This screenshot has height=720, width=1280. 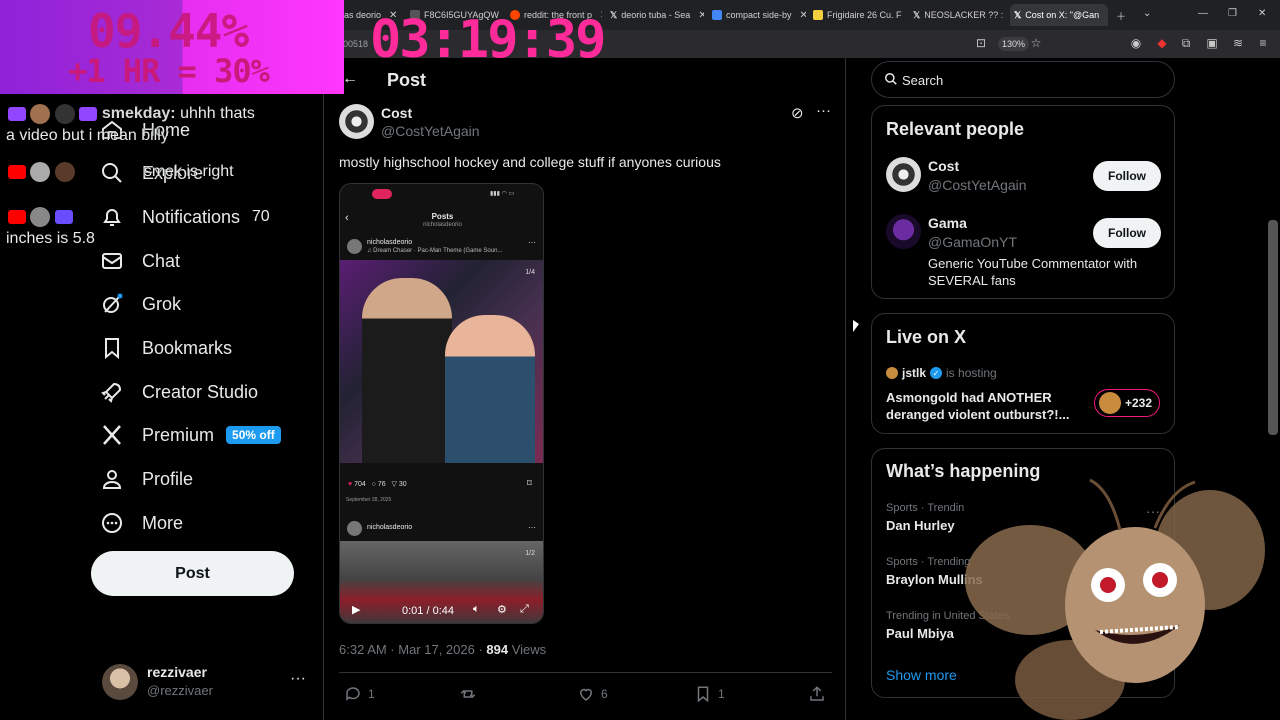 I want to click on browser-tab: 𝕏NEOSLACKER ?? :✕, so click(x=959, y=15).